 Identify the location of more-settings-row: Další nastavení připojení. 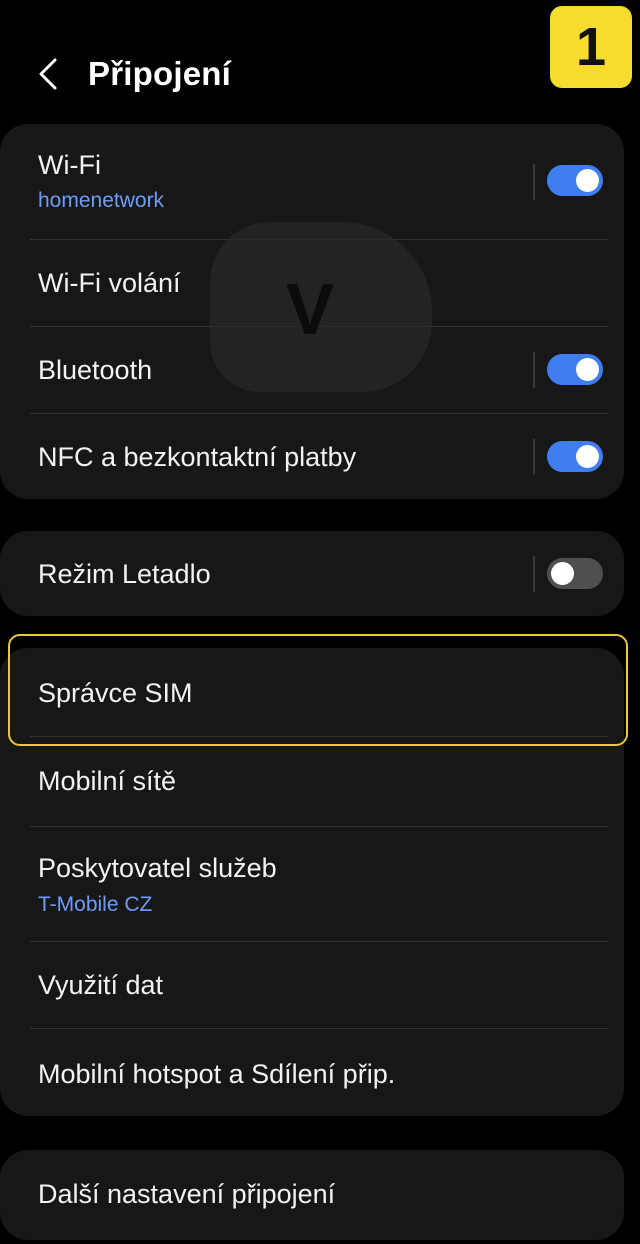
(312, 1195).